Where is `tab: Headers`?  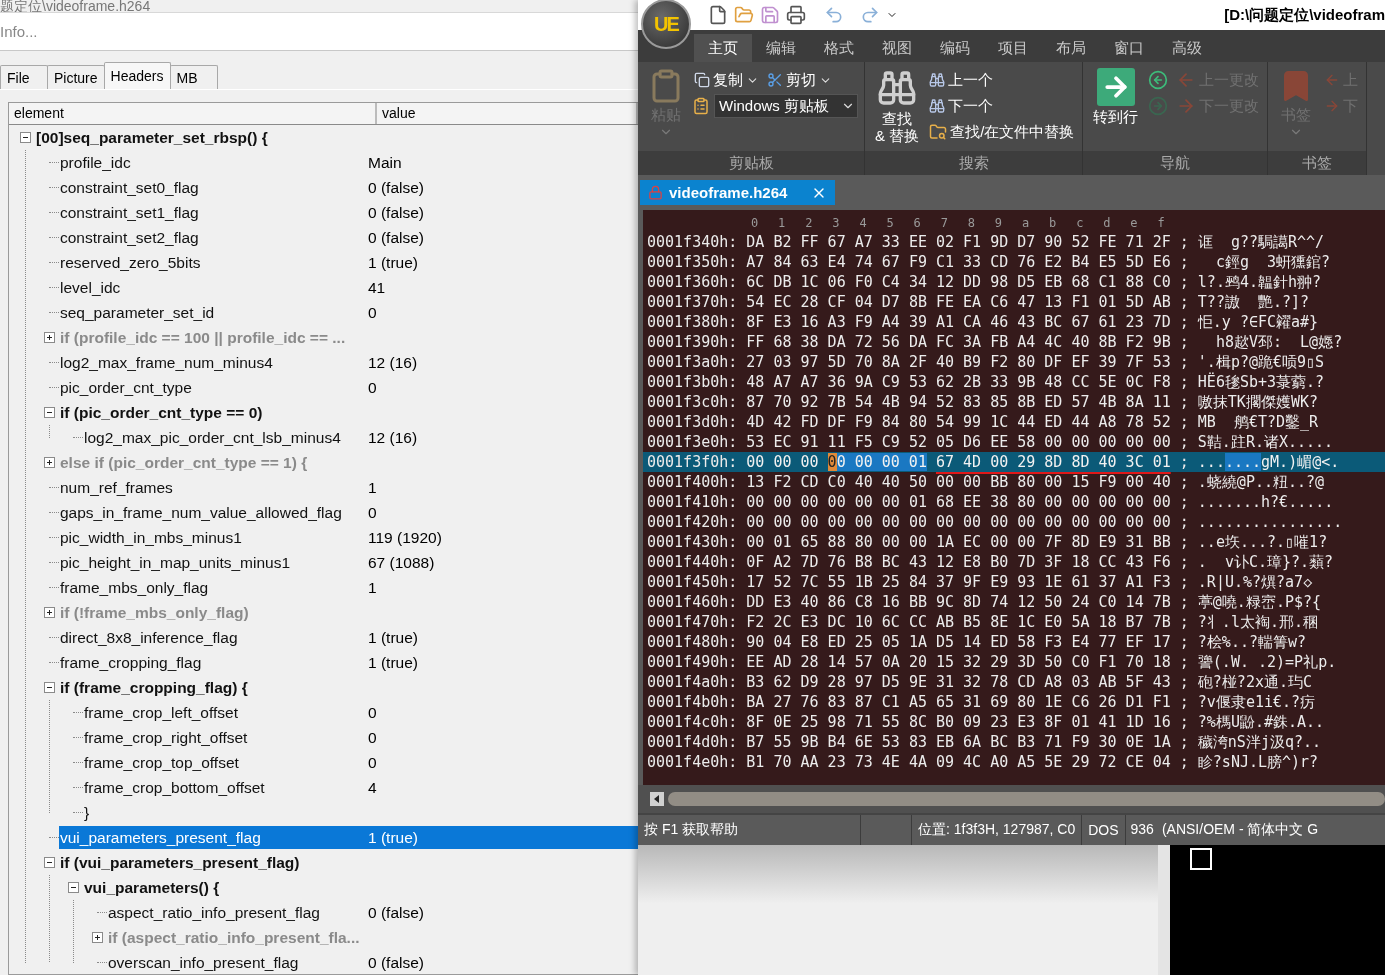 tab: Headers is located at coordinates (137, 75).